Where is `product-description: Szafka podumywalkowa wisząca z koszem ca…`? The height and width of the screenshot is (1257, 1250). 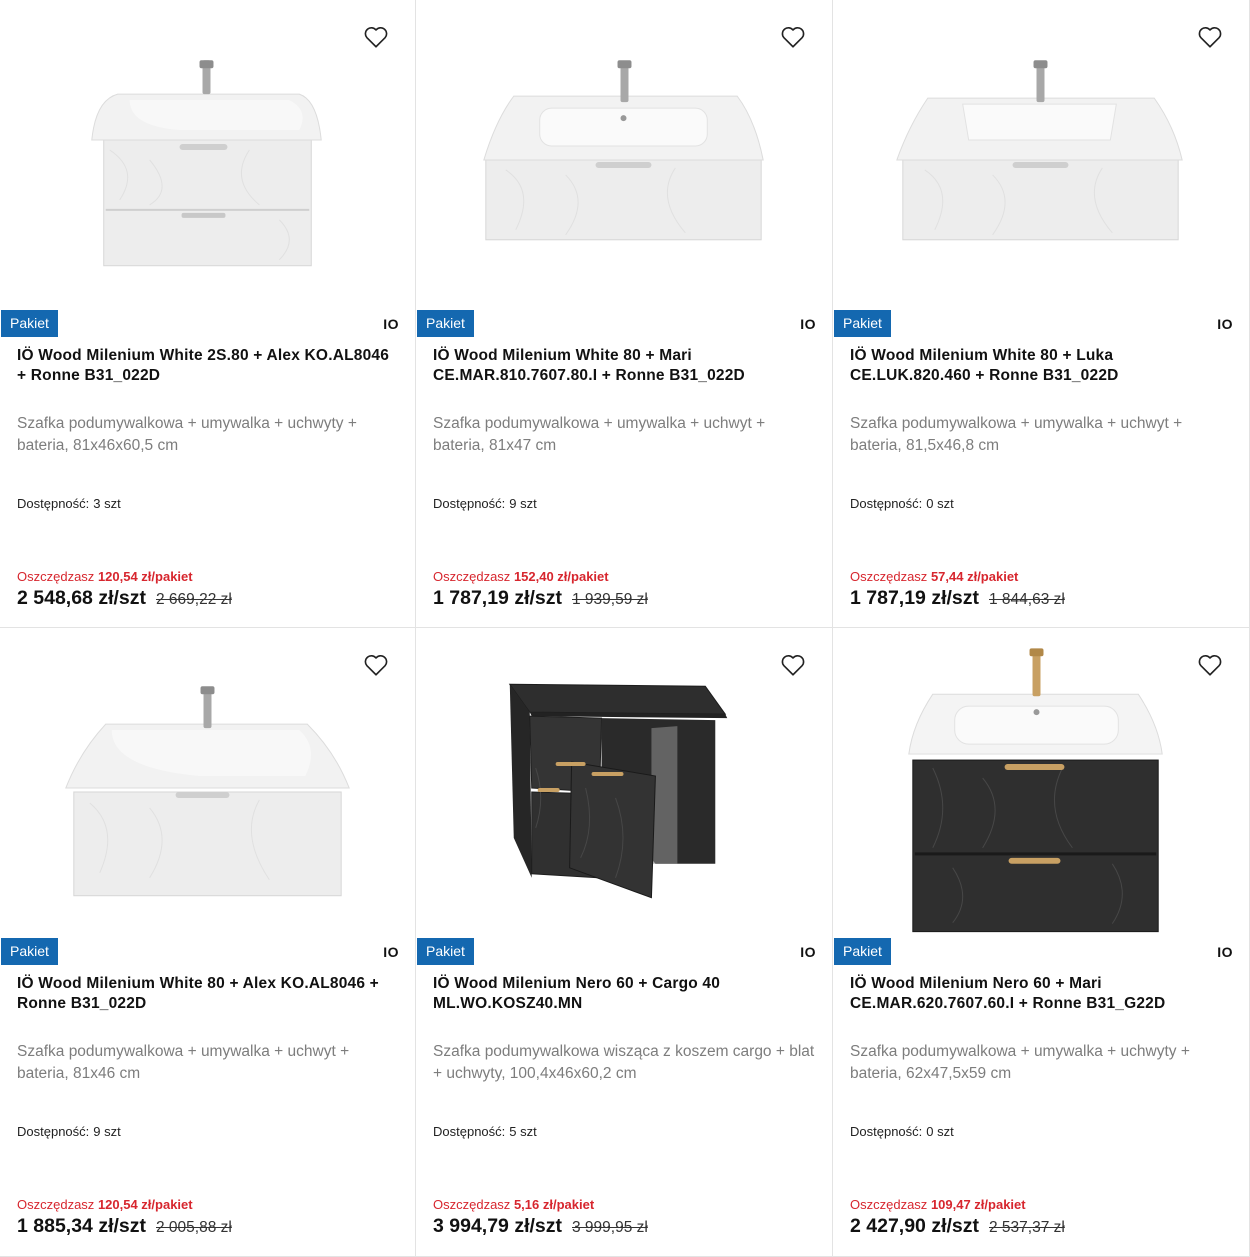
product-description: Szafka podumywalkowa wisząca z koszem ca… is located at coordinates (624, 1062).